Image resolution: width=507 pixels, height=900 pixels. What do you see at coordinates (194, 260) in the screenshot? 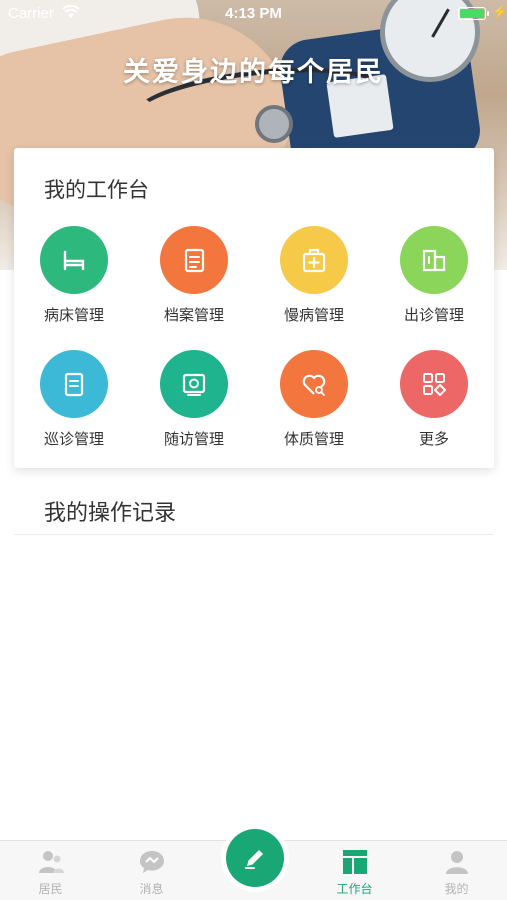
I see `document-icon` at bounding box center [194, 260].